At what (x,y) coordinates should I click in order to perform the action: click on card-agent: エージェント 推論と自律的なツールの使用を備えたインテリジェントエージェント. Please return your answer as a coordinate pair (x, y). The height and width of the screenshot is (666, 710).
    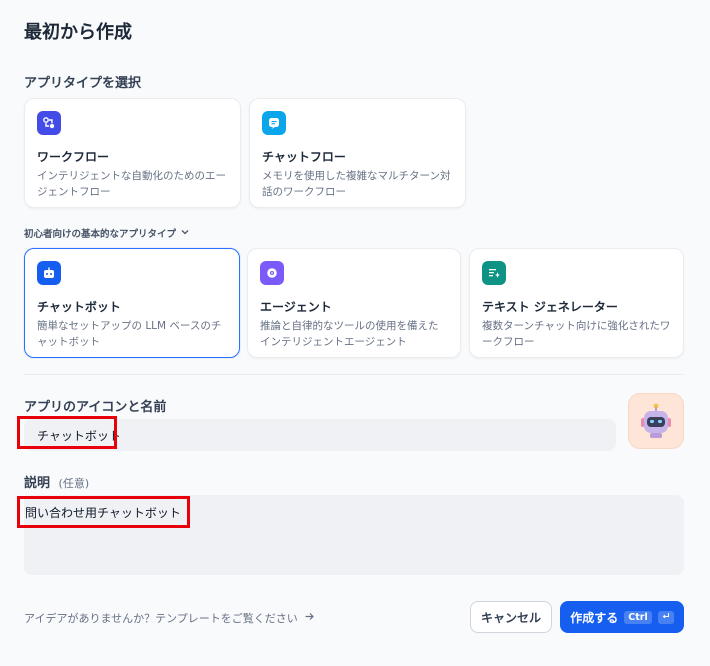
    Looking at the image, I should click on (354, 303).